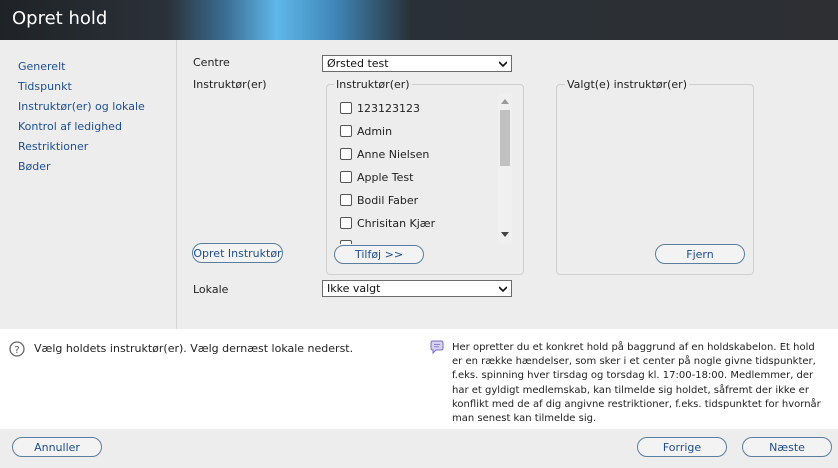 This screenshot has height=468, width=838. Describe the element at coordinates (81, 106) in the screenshot. I see `sidebar-item-instruktorer-og-lokale: Instruktør(er) og lokale` at that location.